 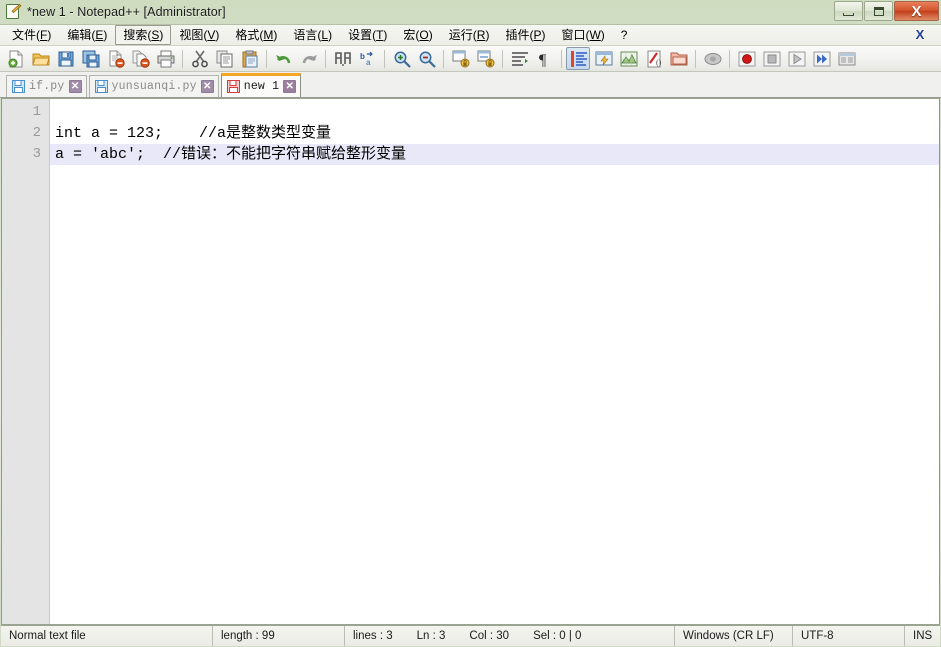 What do you see at coordinates (140, 58) in the screenshot?
I see `close-all-files-icon` at bounding box center [140, 58].